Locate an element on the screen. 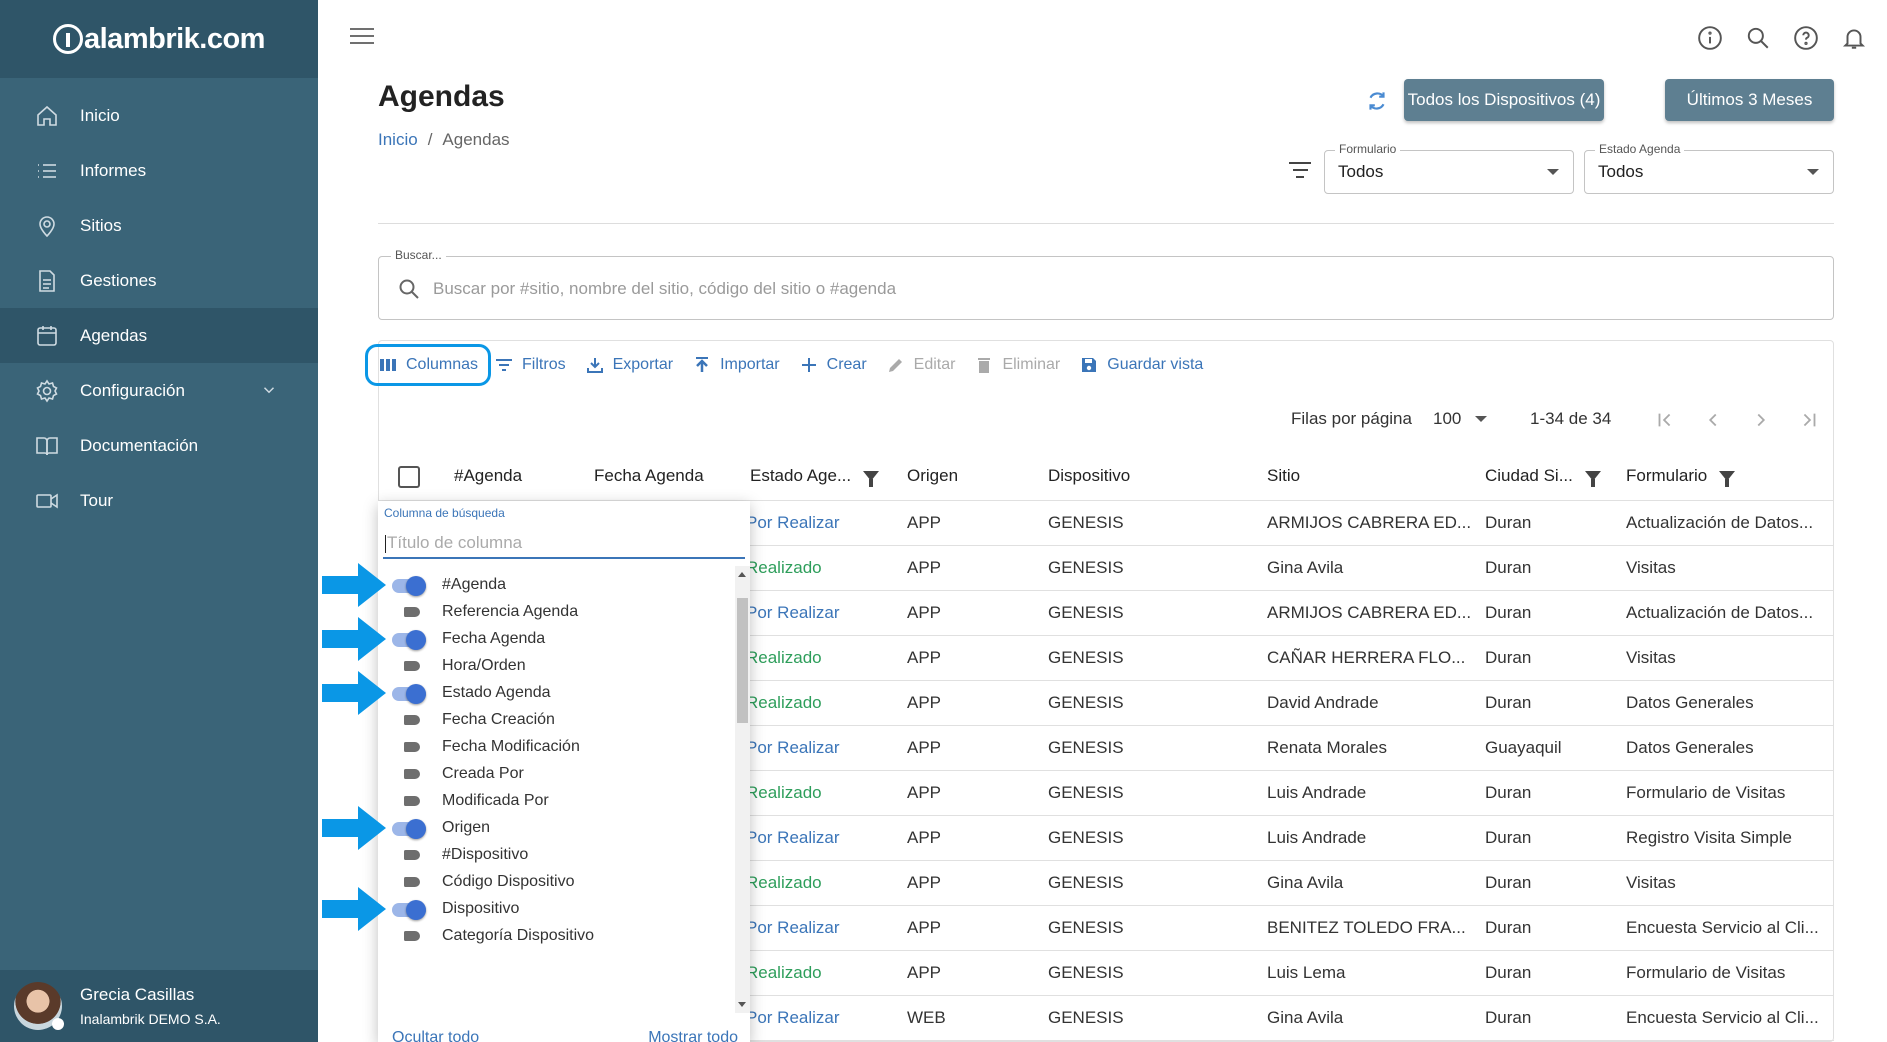 This screenshot has width=1887, height=1042. avatar is located at coordinates (39, 1006).